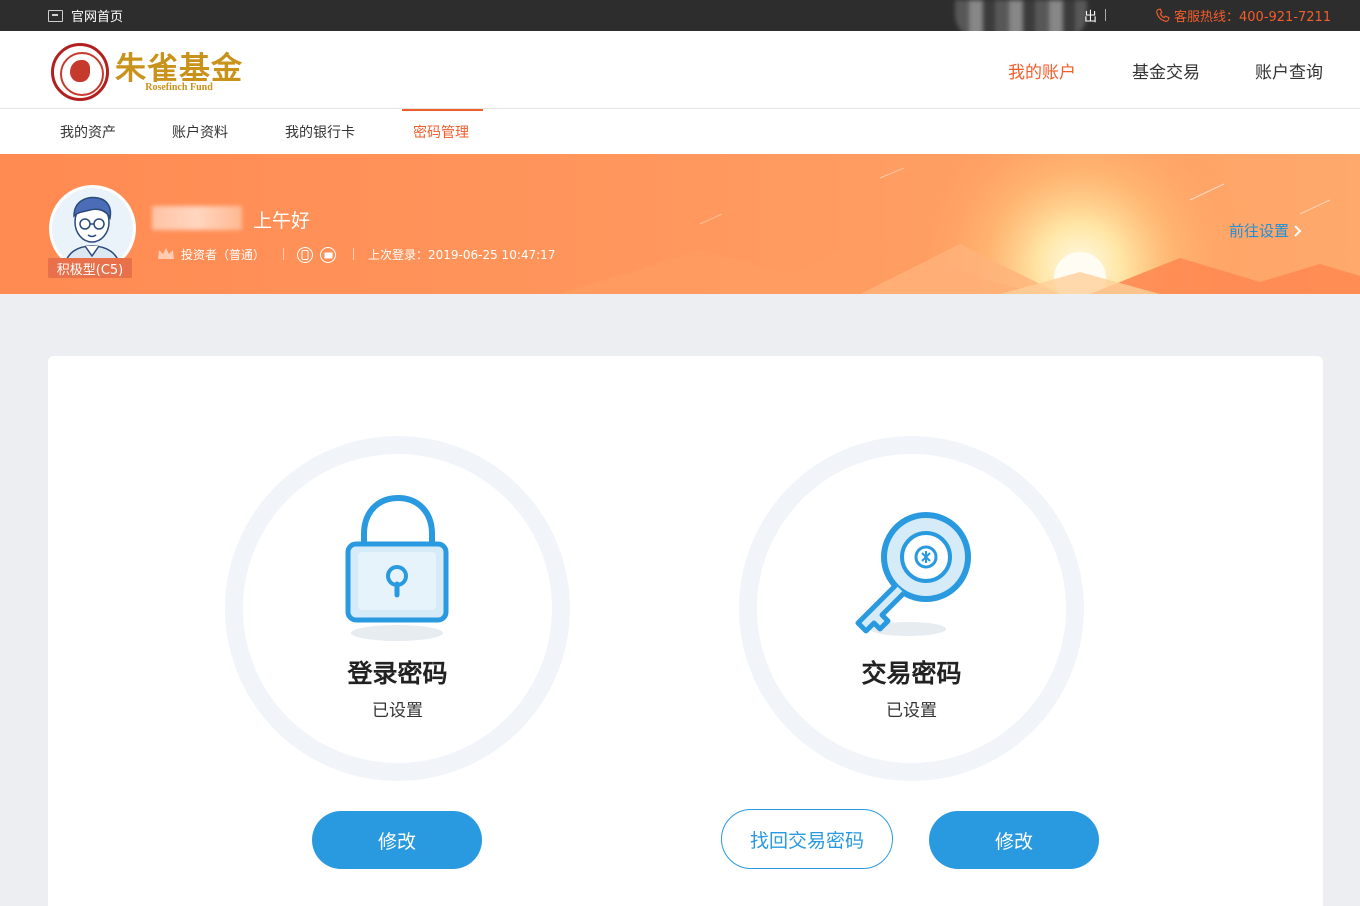  I want to click on sub-nav: 我的资产 账户资料 我的银行卡 密码管理, so click(680, 131).